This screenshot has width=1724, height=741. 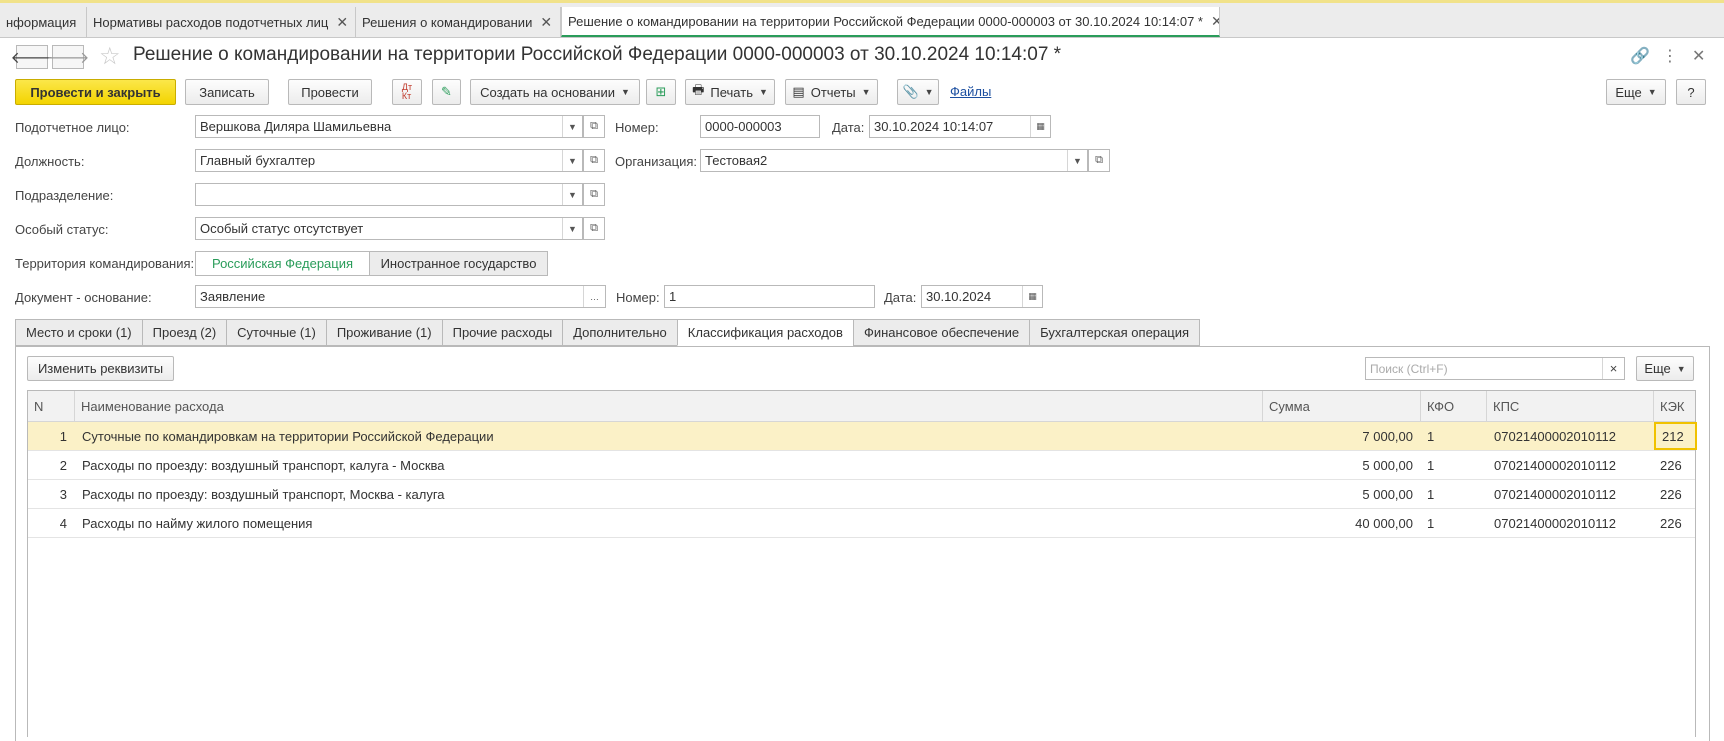 What do you see at coordinates (78, 332) in the screenshot?
I see `tab-place-and-dates: Место и сроки (1)` at bounding box center [78, 332].